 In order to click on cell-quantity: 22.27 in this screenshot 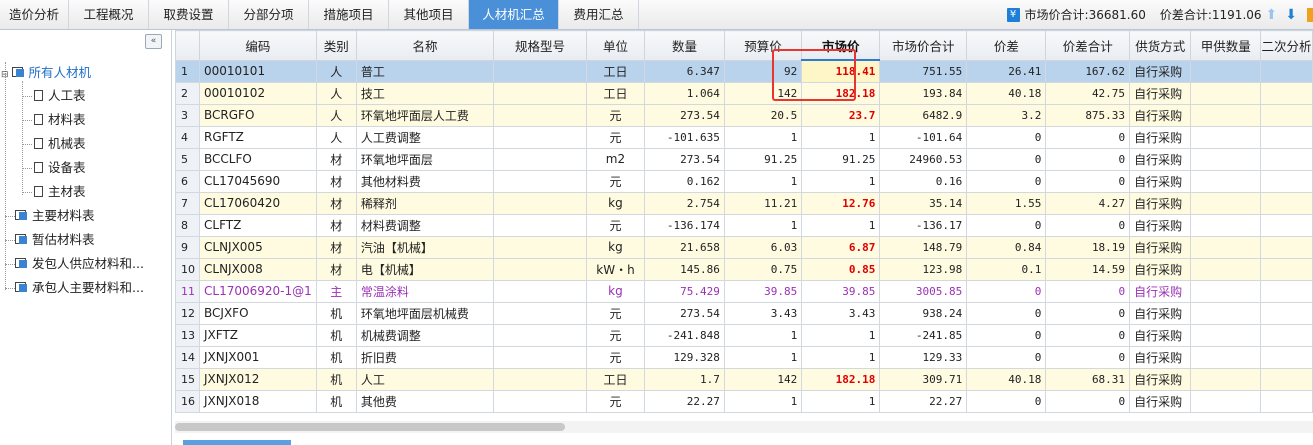, I will do `click(684, 401)`.